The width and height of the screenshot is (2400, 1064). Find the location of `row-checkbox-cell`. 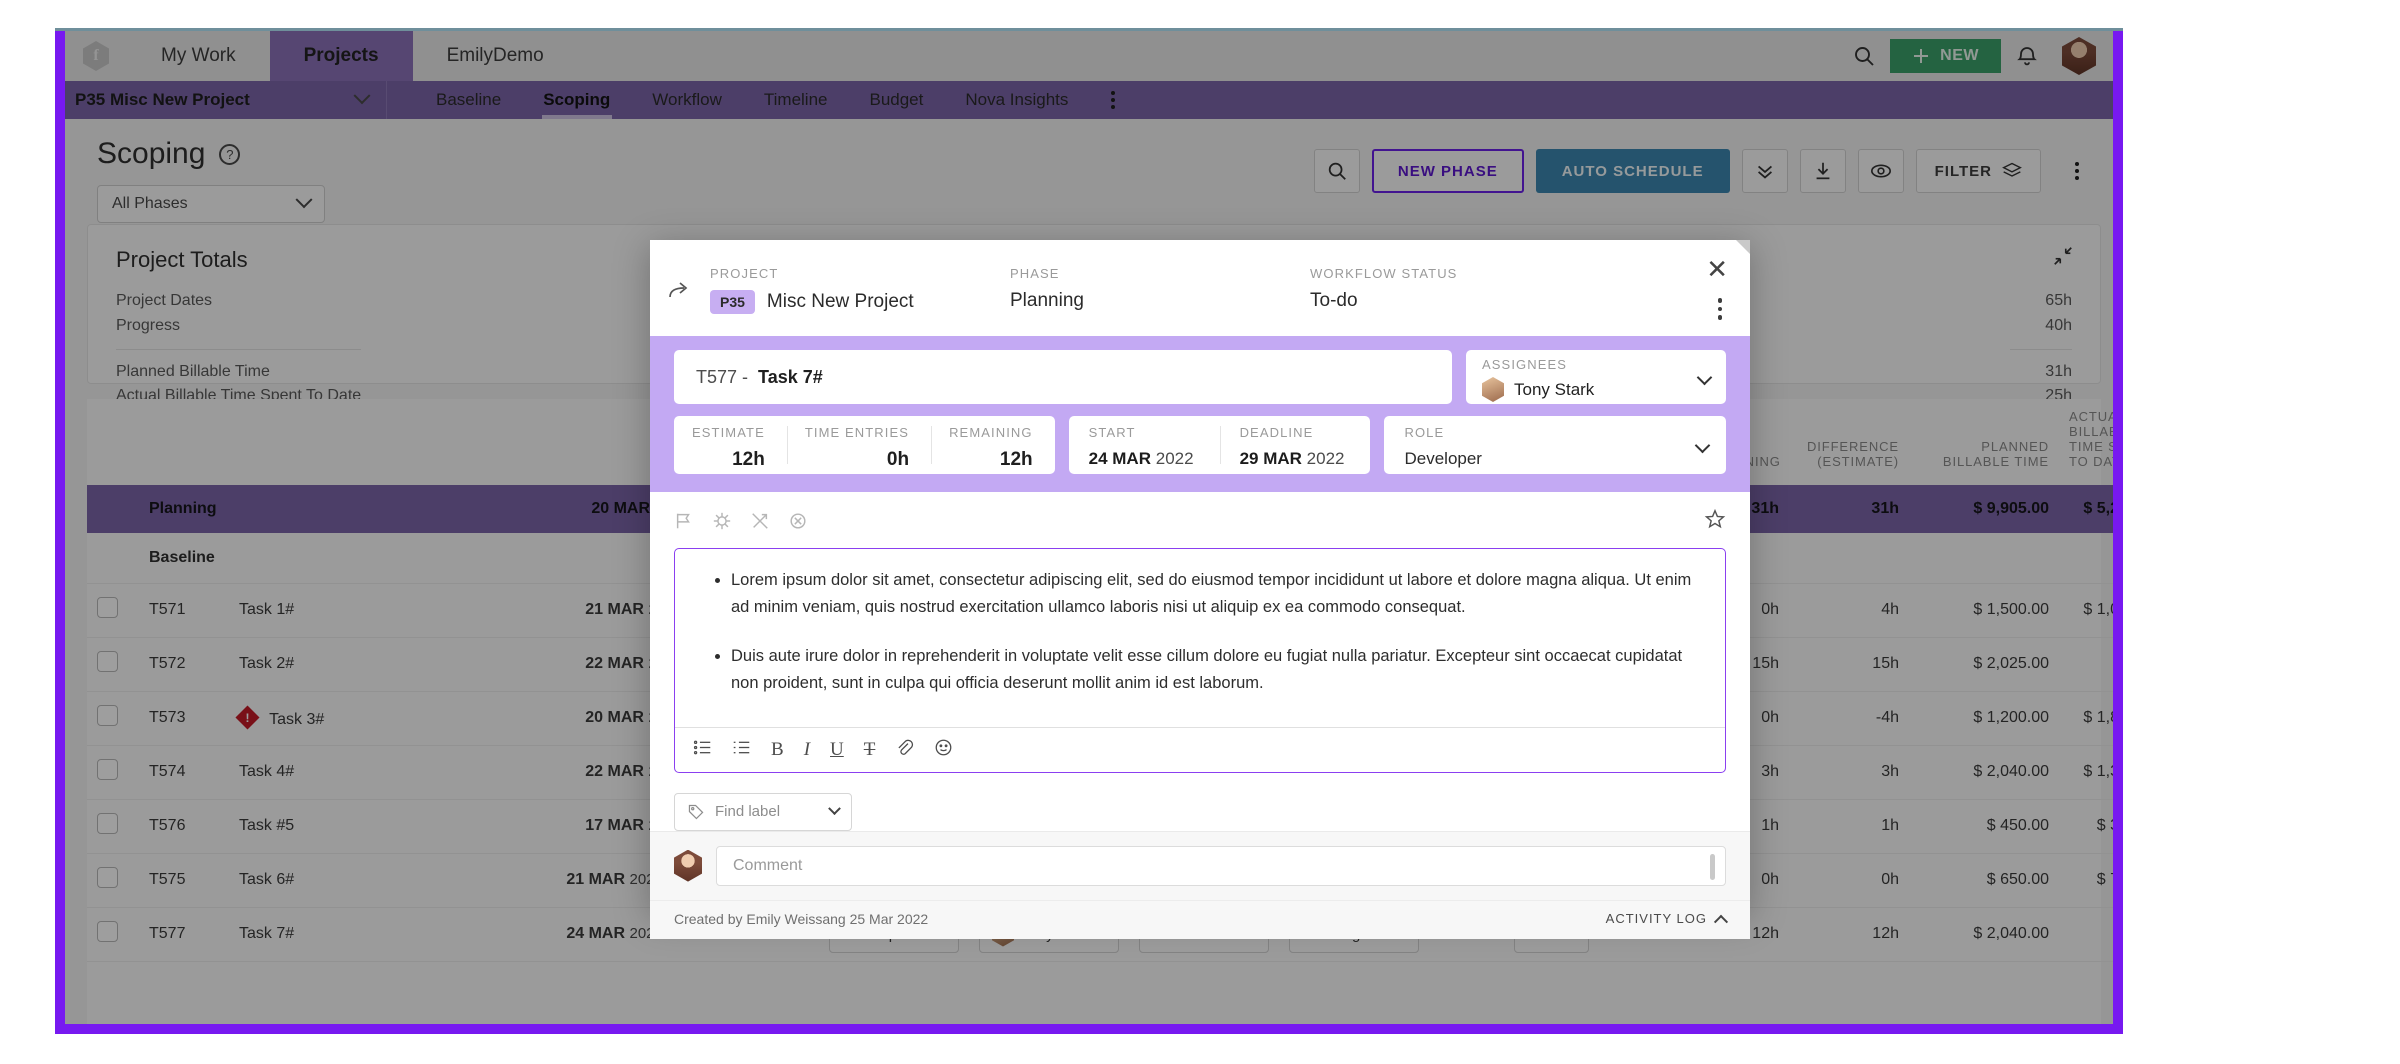

row-checkbox-cell is located at coordinates (113, 610).